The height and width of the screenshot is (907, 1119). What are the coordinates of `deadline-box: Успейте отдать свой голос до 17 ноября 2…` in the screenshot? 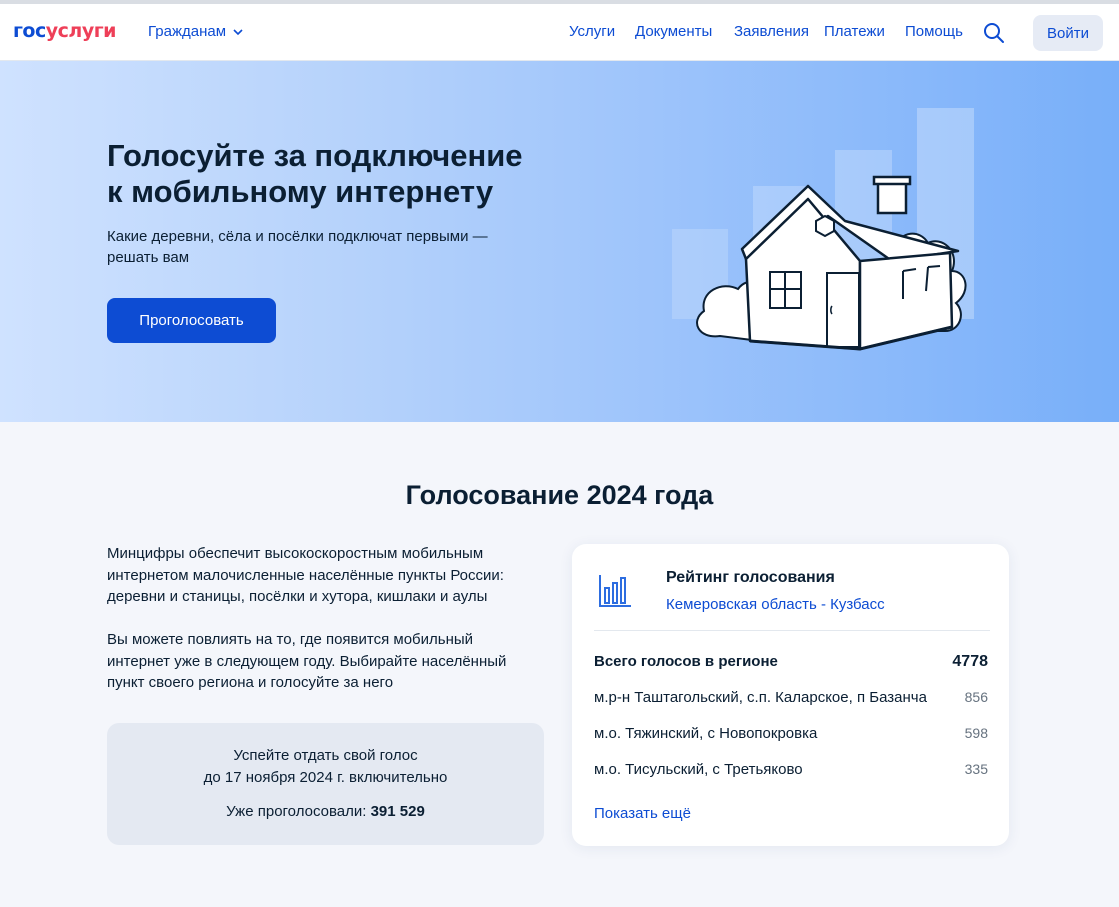 It's located at (325, 784).